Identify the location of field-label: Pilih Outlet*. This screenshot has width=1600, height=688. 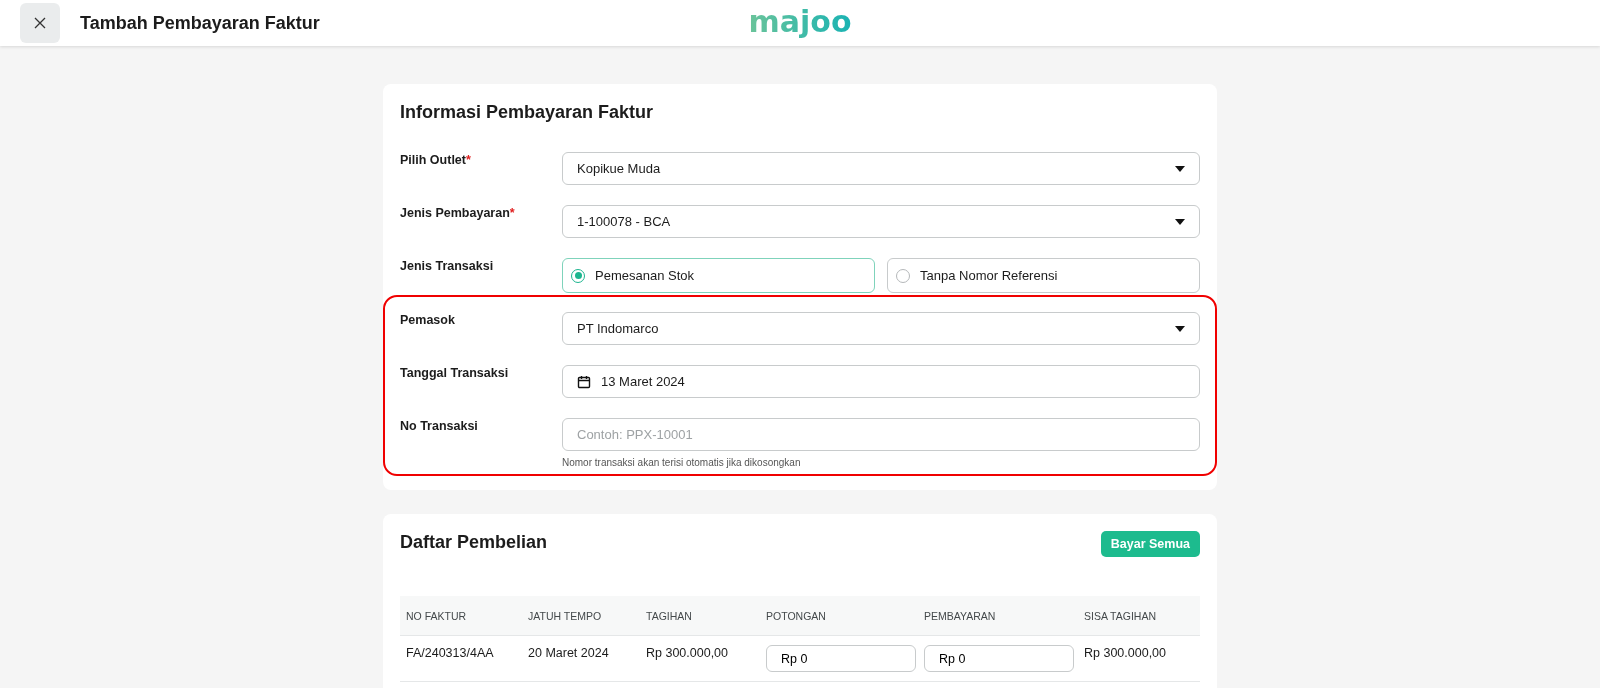
(436, 160).